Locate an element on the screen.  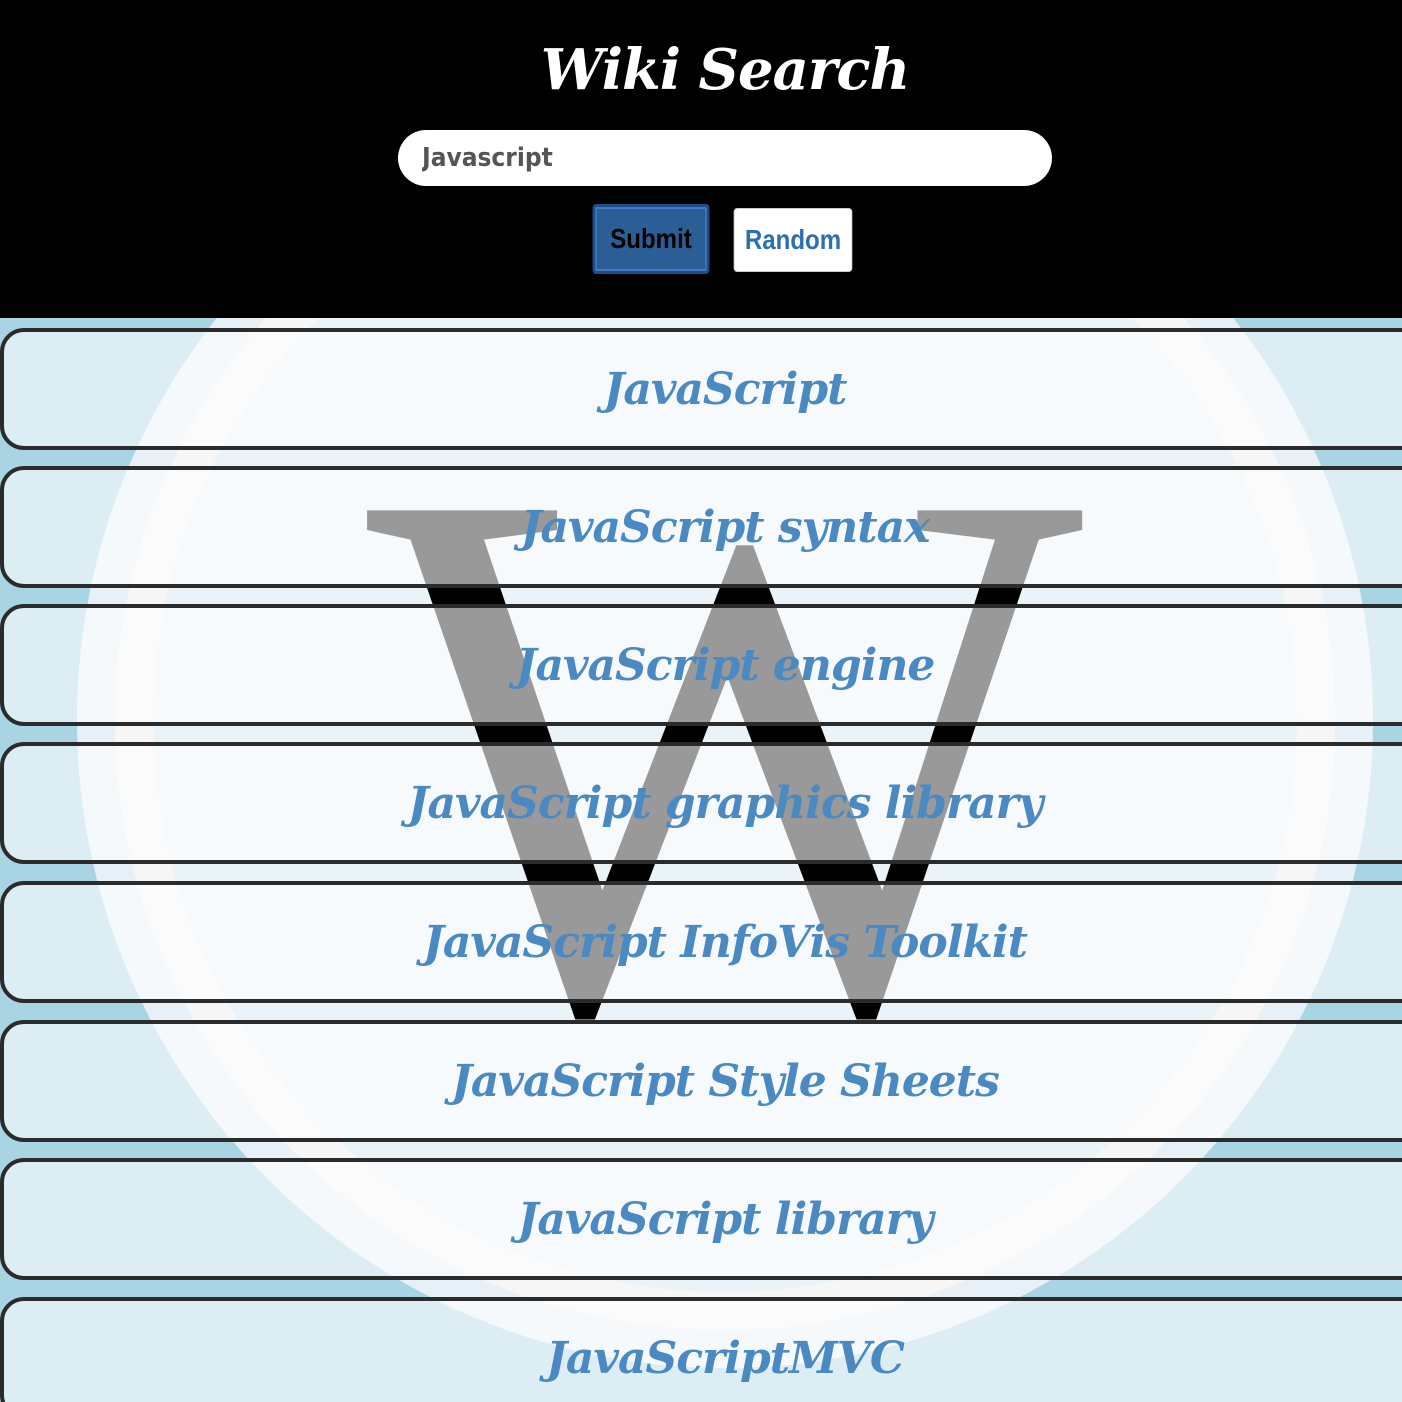
submit-button: Submit is located at coordinates (651, 239).